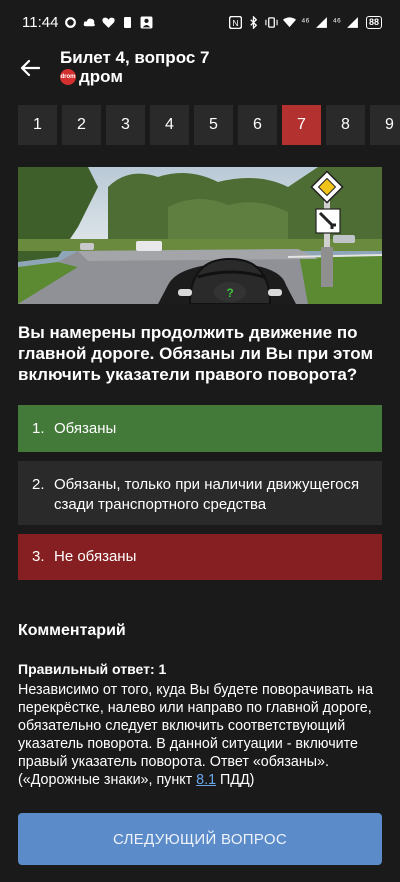 The width and height of the screenshot is (400, 882). I want to click on status-bar: 11:44 N ⁴⁶ ⁴⁶ 88, so click(200, 22).